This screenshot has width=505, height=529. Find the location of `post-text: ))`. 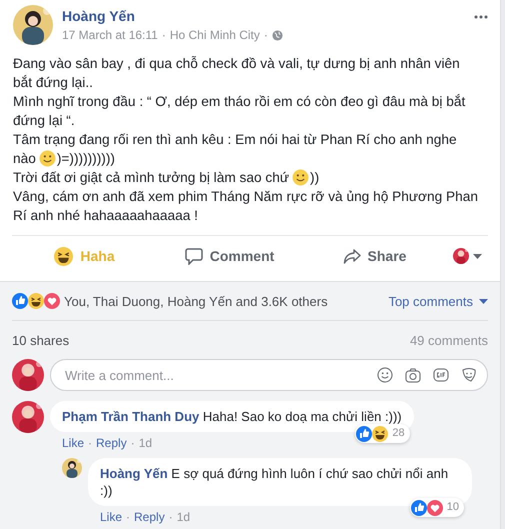

post-text: )) is located at coordinates (315, 178).